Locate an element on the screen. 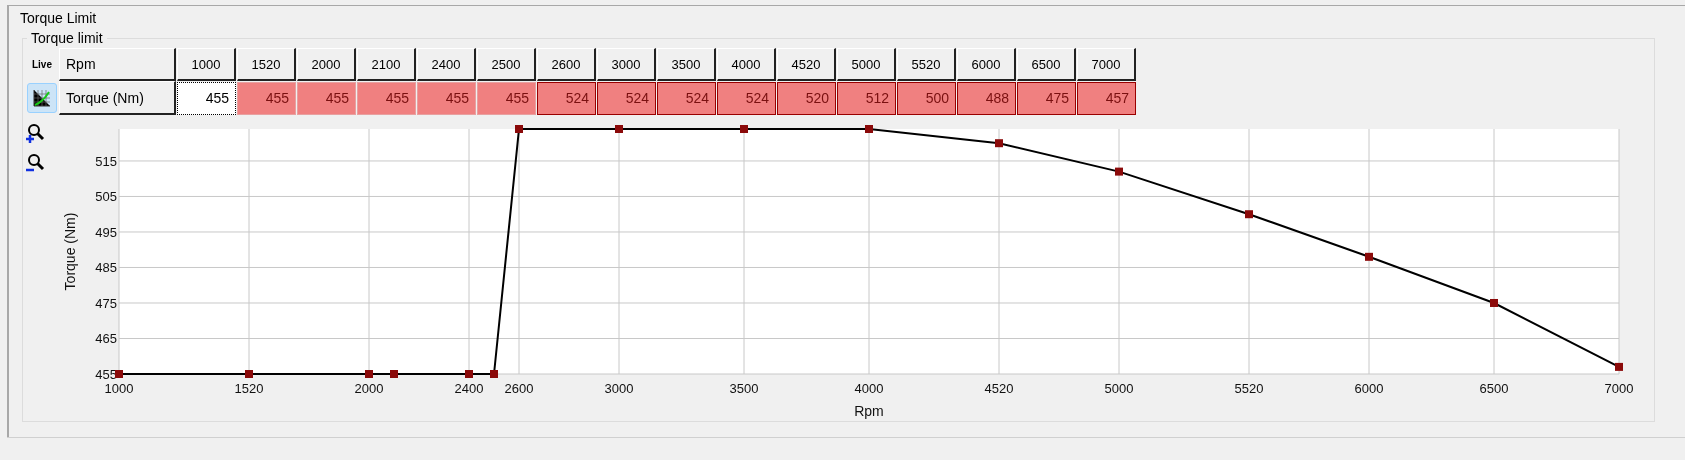 This screenshot has width=1685, height=460. axis-tick-label: 475 is located at coordinates (106, 303).